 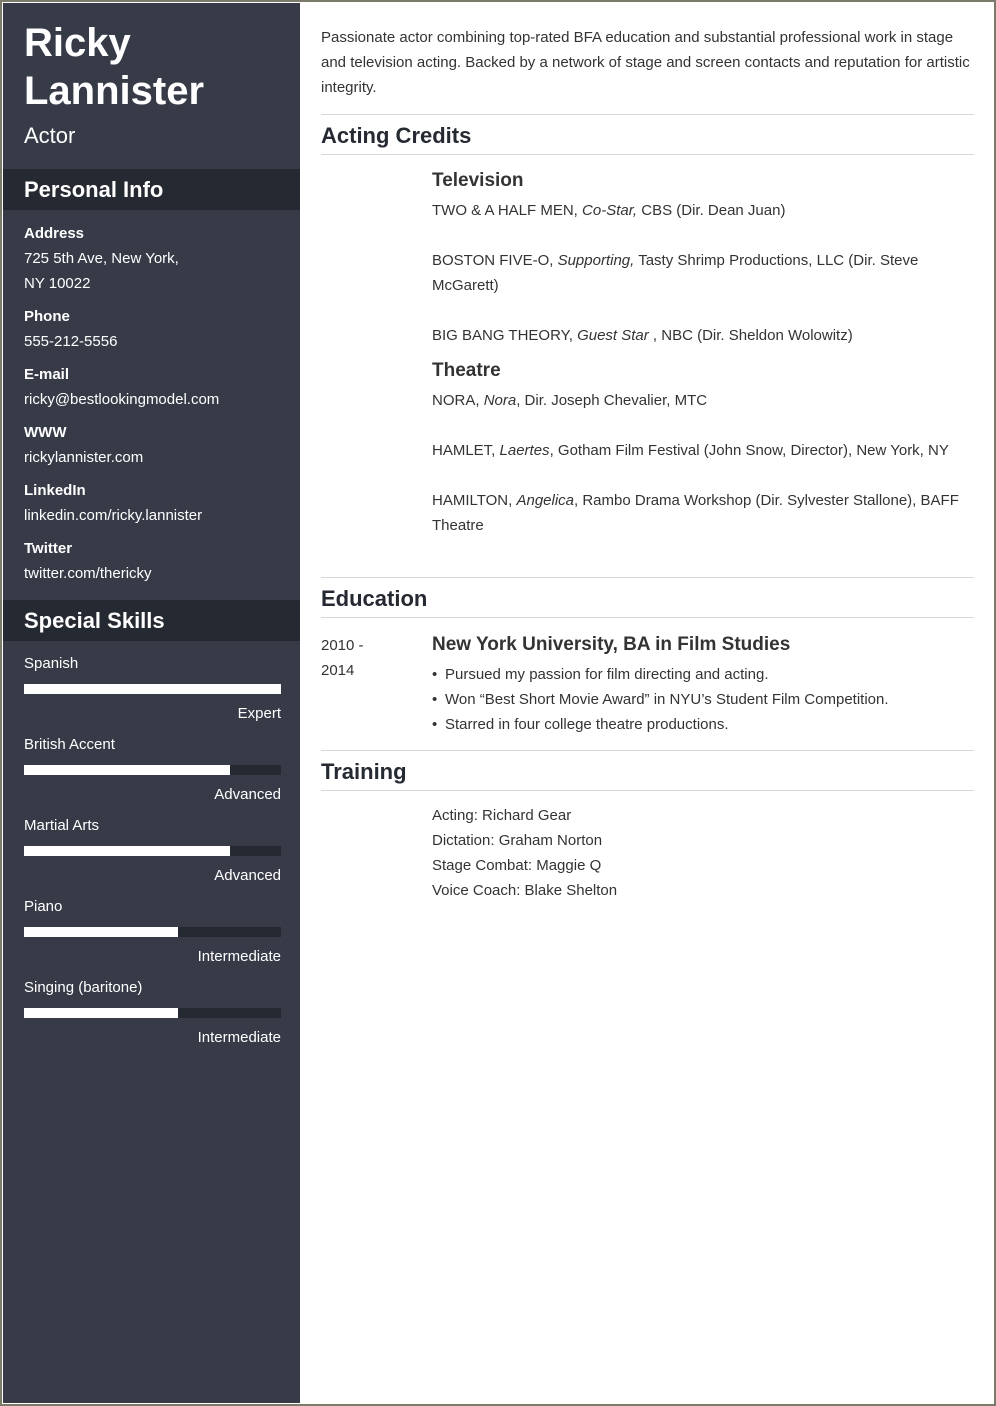 I want to click on training-heading: Training, so click(x=364, y=771).